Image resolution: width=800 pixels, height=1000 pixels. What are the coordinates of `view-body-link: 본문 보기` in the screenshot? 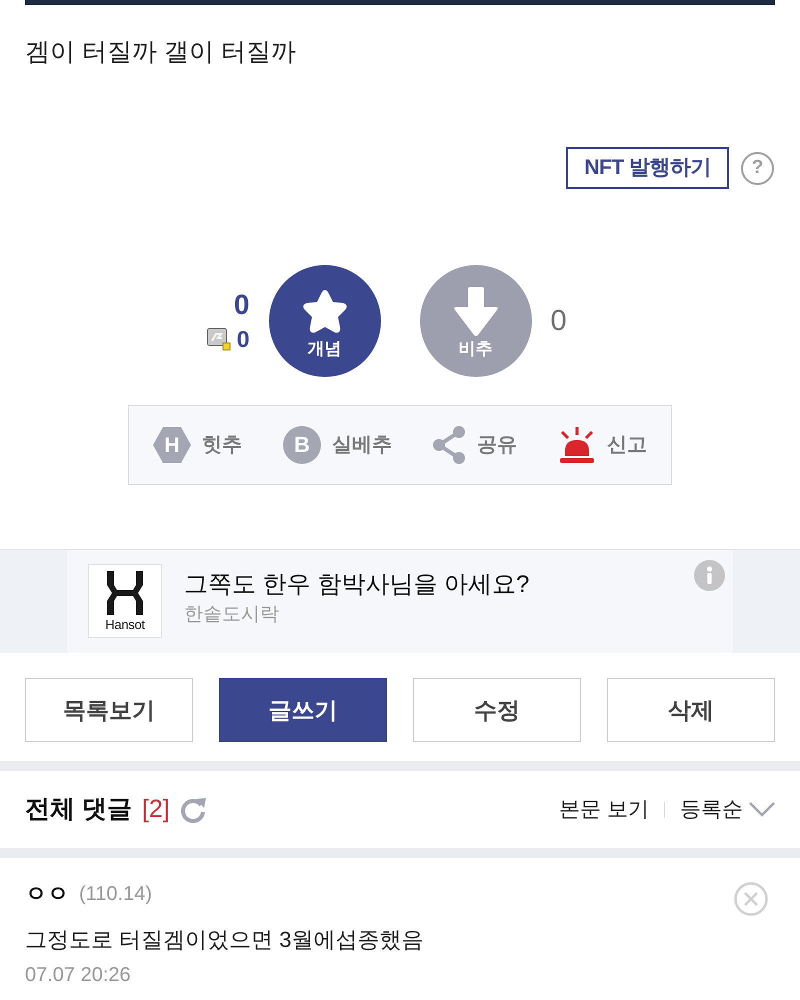 It's located at (604, 810).